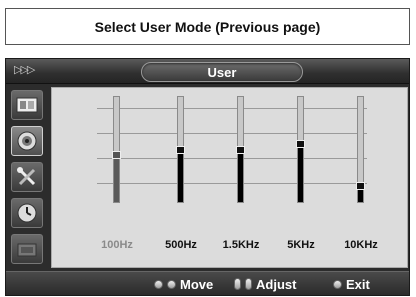 This screenshot has width=416, height=297. What do you see at coordinates (181, 245) in the screenshot?
I see `eq-label-500hz: 500Hz` at bounding box center [181, 245].